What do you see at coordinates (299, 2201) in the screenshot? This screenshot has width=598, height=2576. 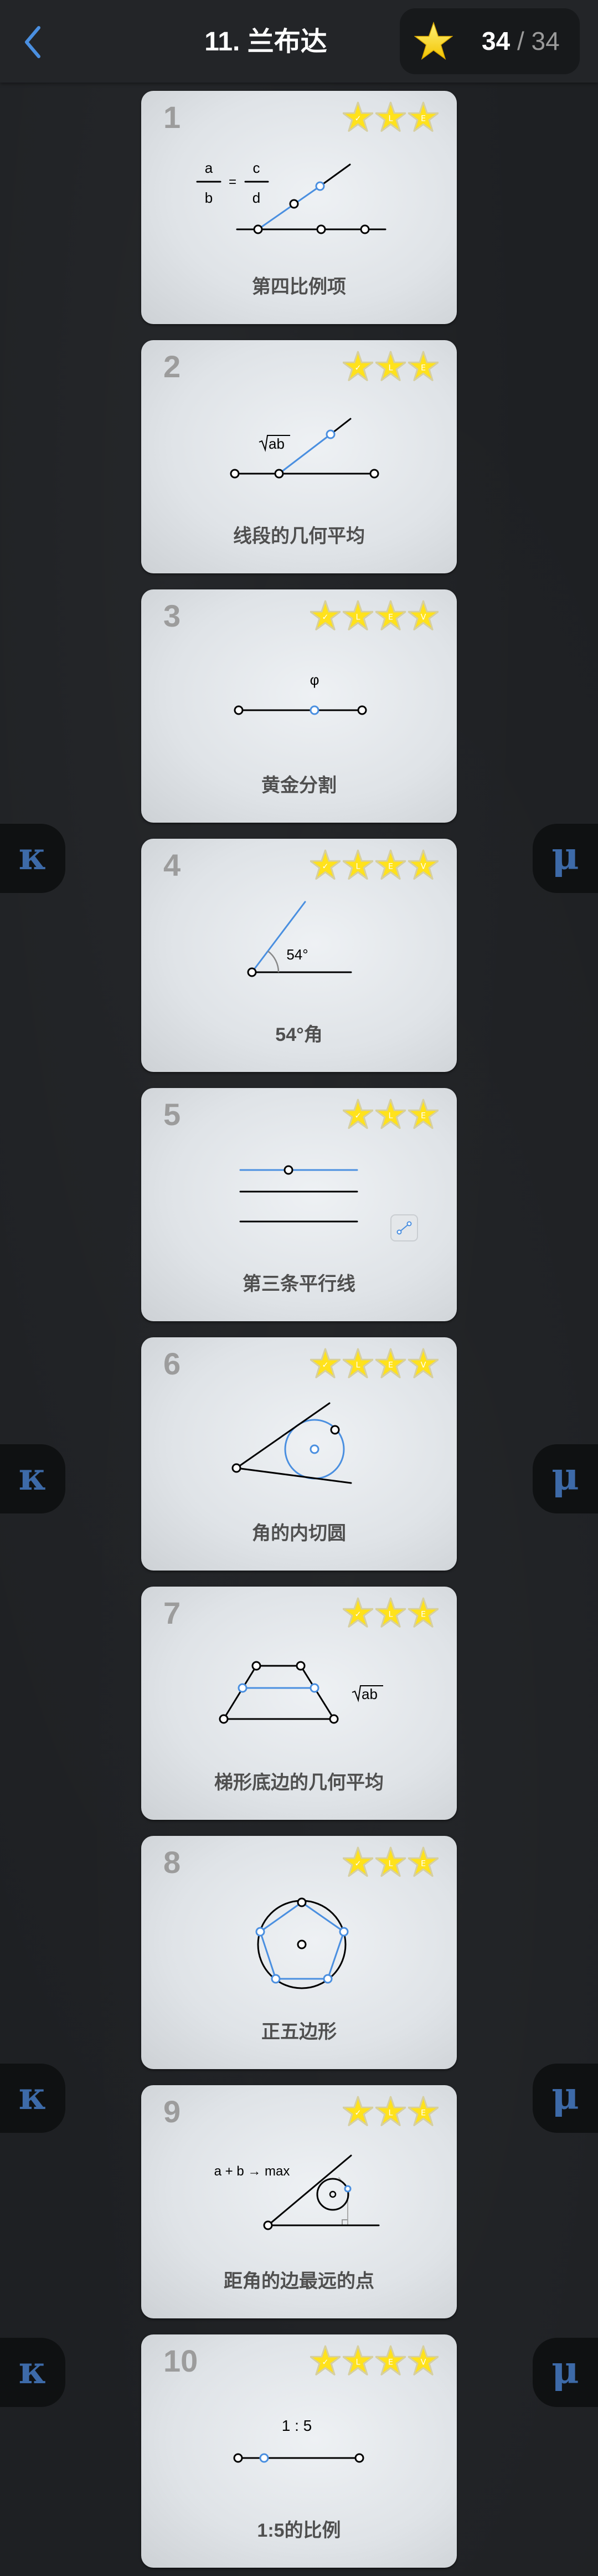 I see `level-card-9: a + b → max 9 ✓ L E 距角的边最远的点` at bounding box center [299, 2201].